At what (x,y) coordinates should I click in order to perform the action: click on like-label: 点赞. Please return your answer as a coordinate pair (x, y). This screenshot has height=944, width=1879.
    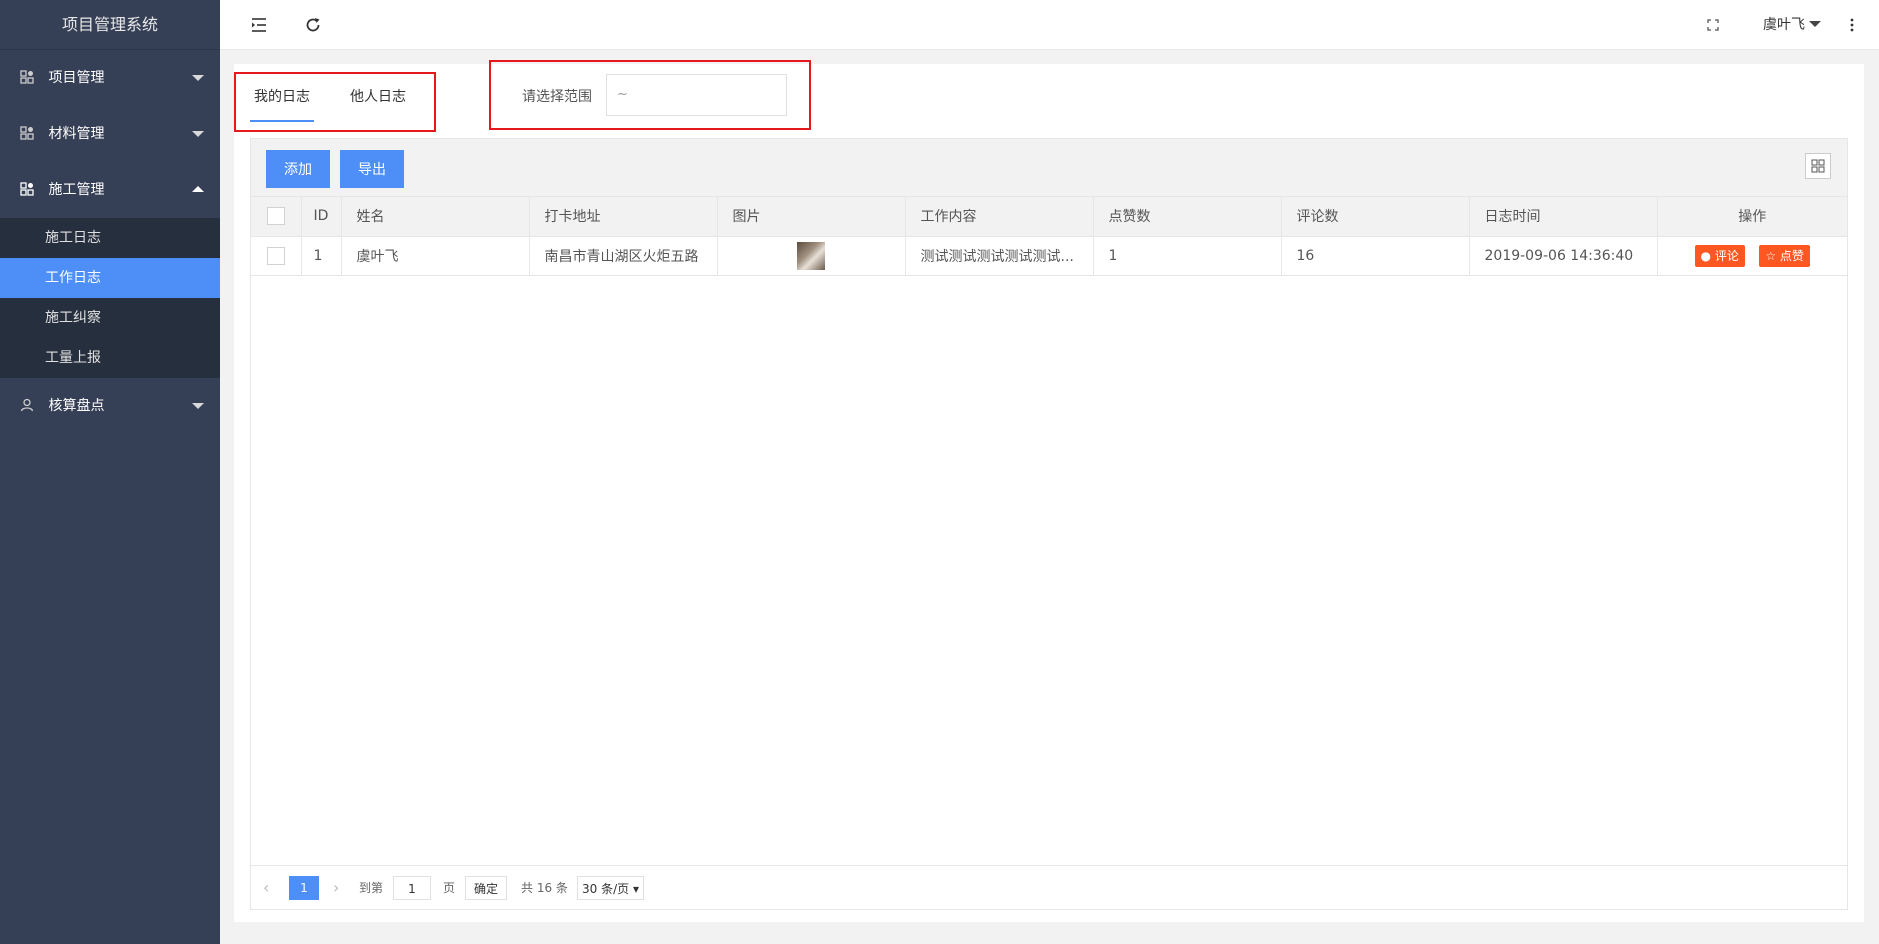
    Looking at the image, I should click on (1791, 255).